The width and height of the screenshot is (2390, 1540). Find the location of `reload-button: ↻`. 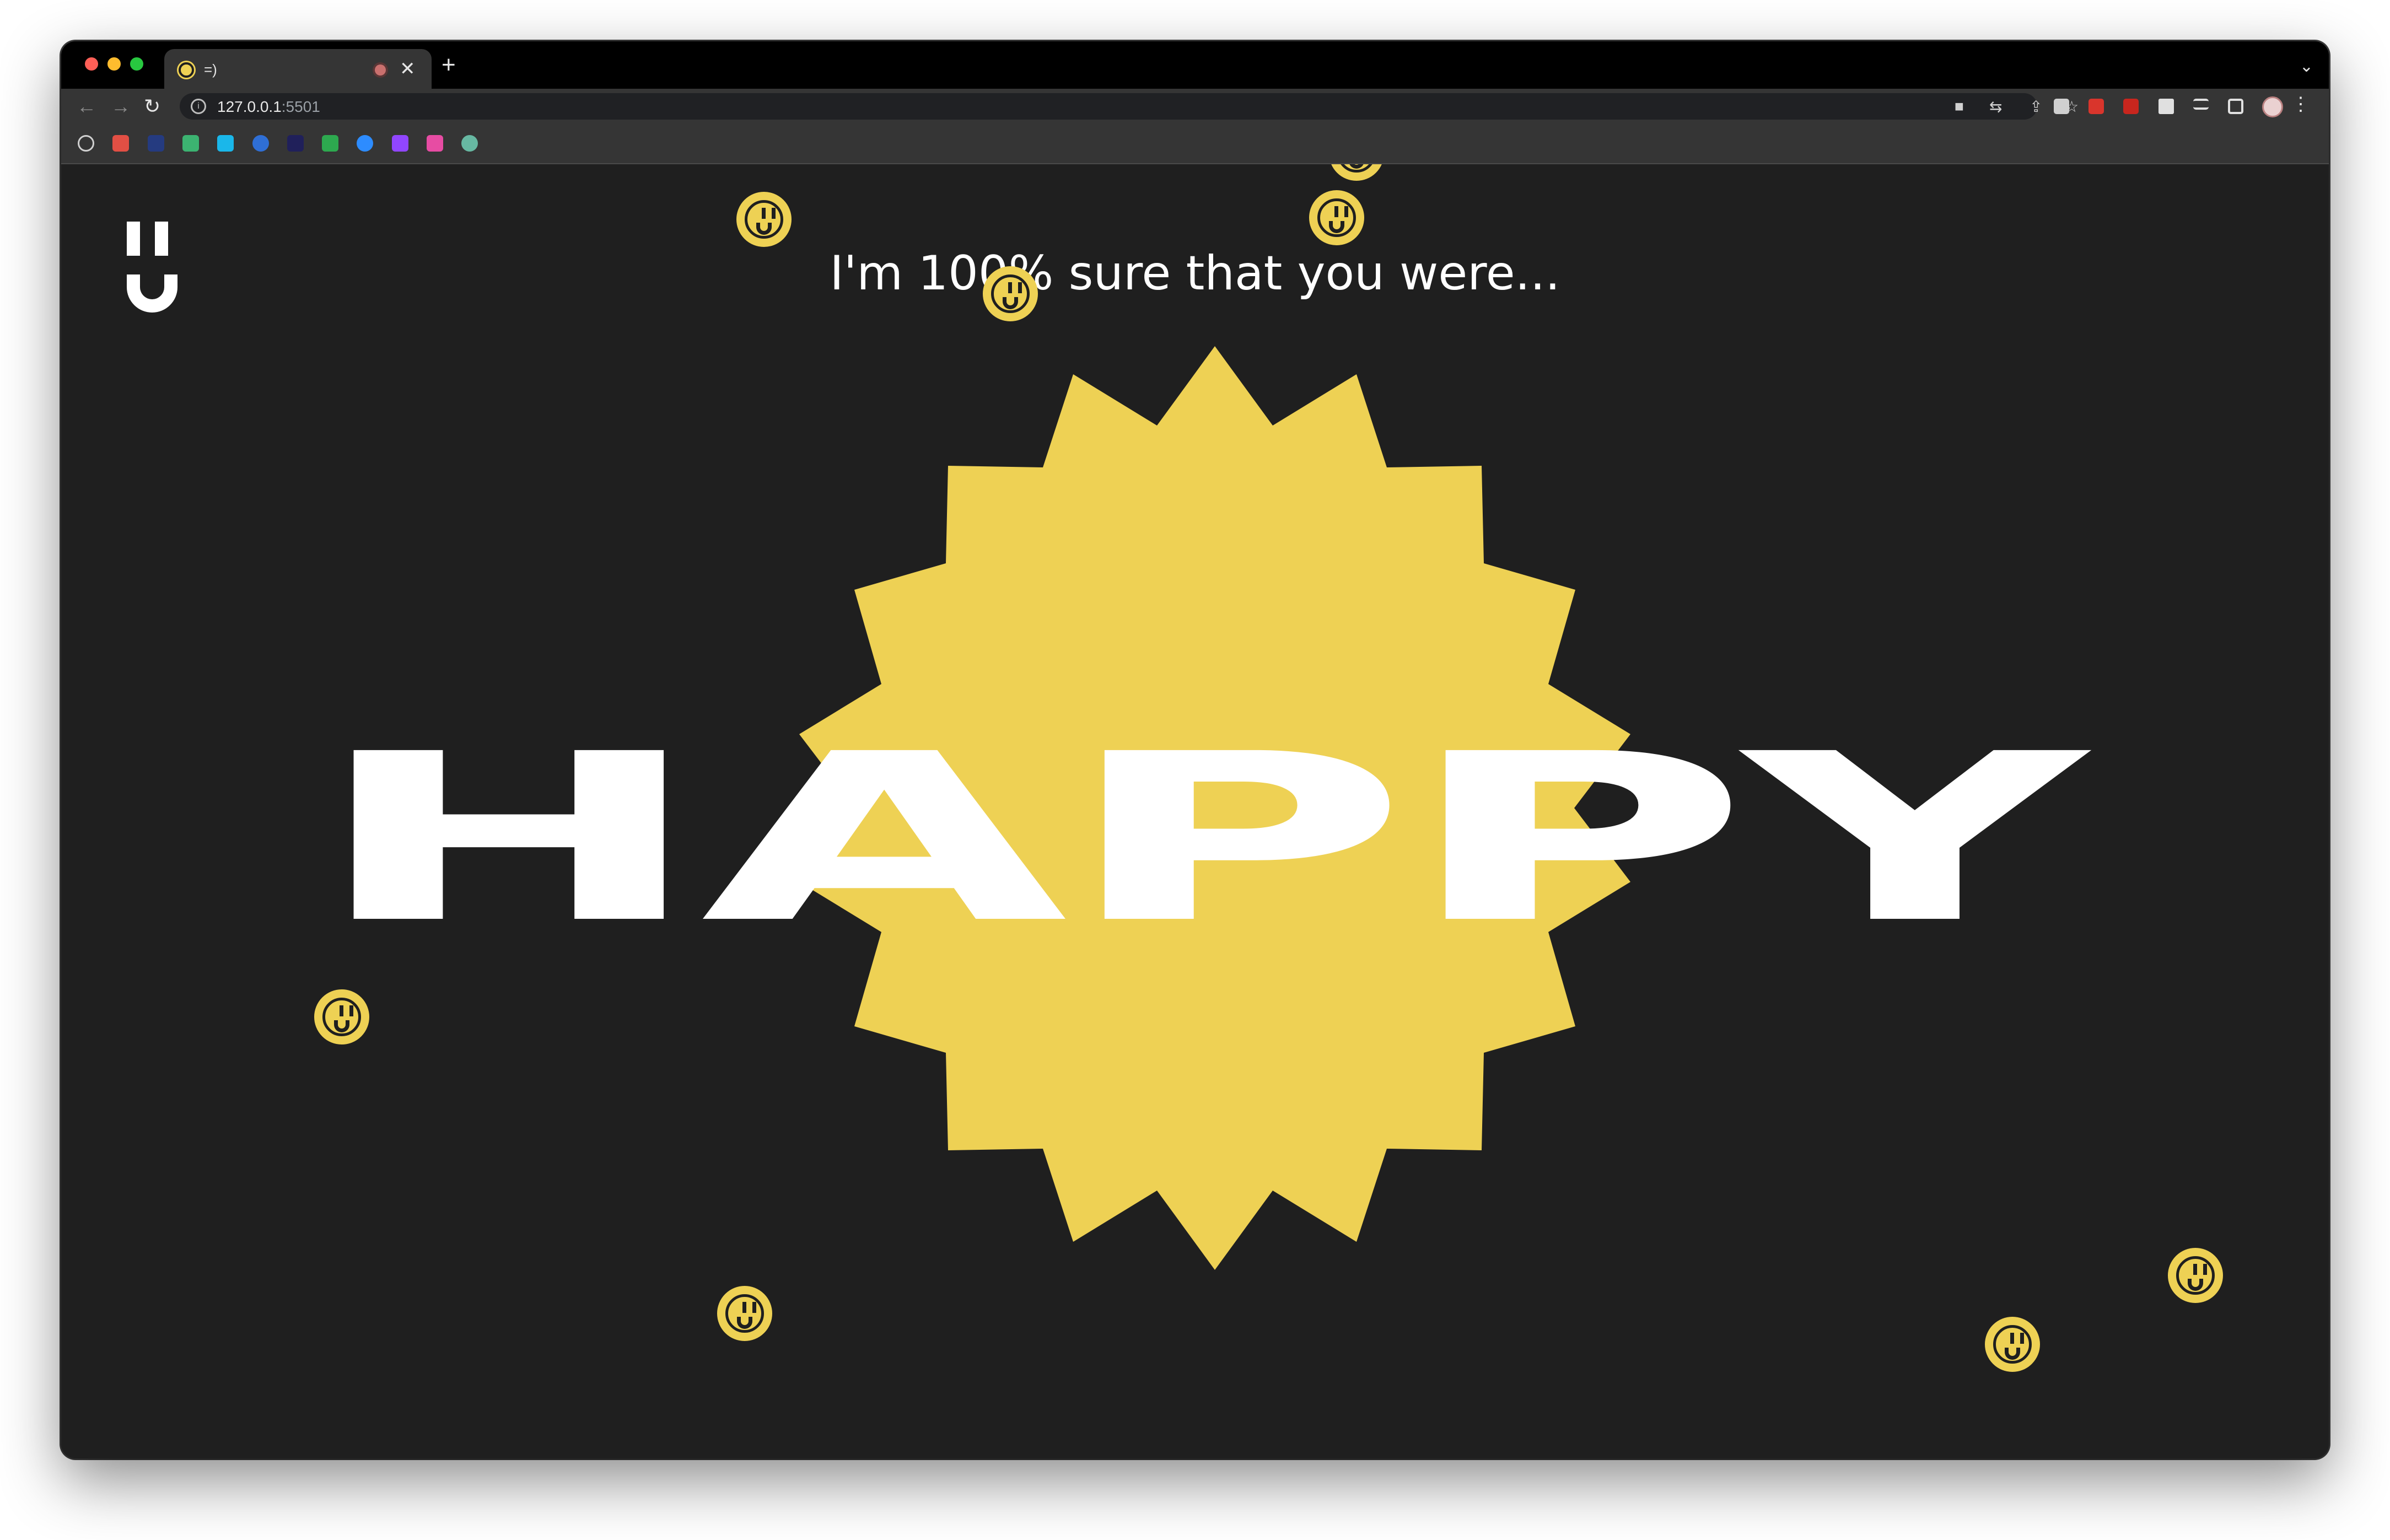

reload-button: ↻ is located at coordinates (152, 106).